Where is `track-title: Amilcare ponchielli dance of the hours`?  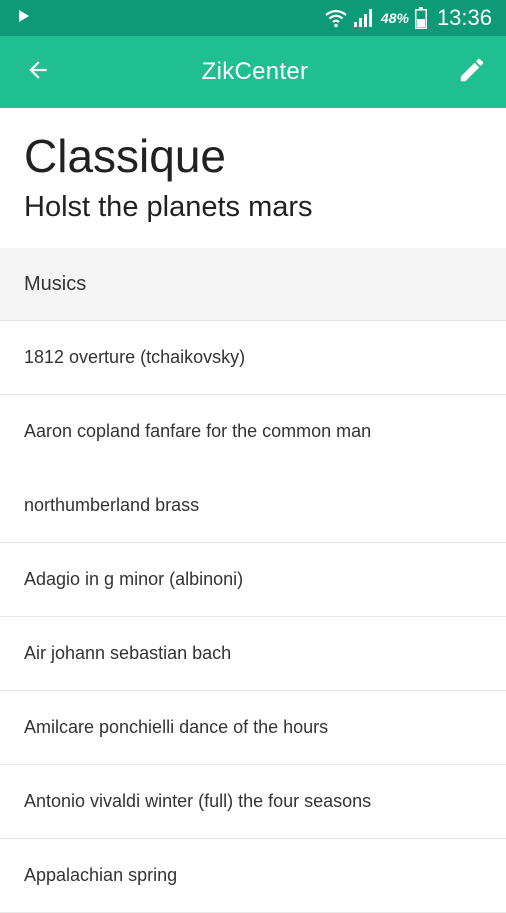
track-title: Amilcare ponchielli dance of the hours is located at coordinates (176, 727).